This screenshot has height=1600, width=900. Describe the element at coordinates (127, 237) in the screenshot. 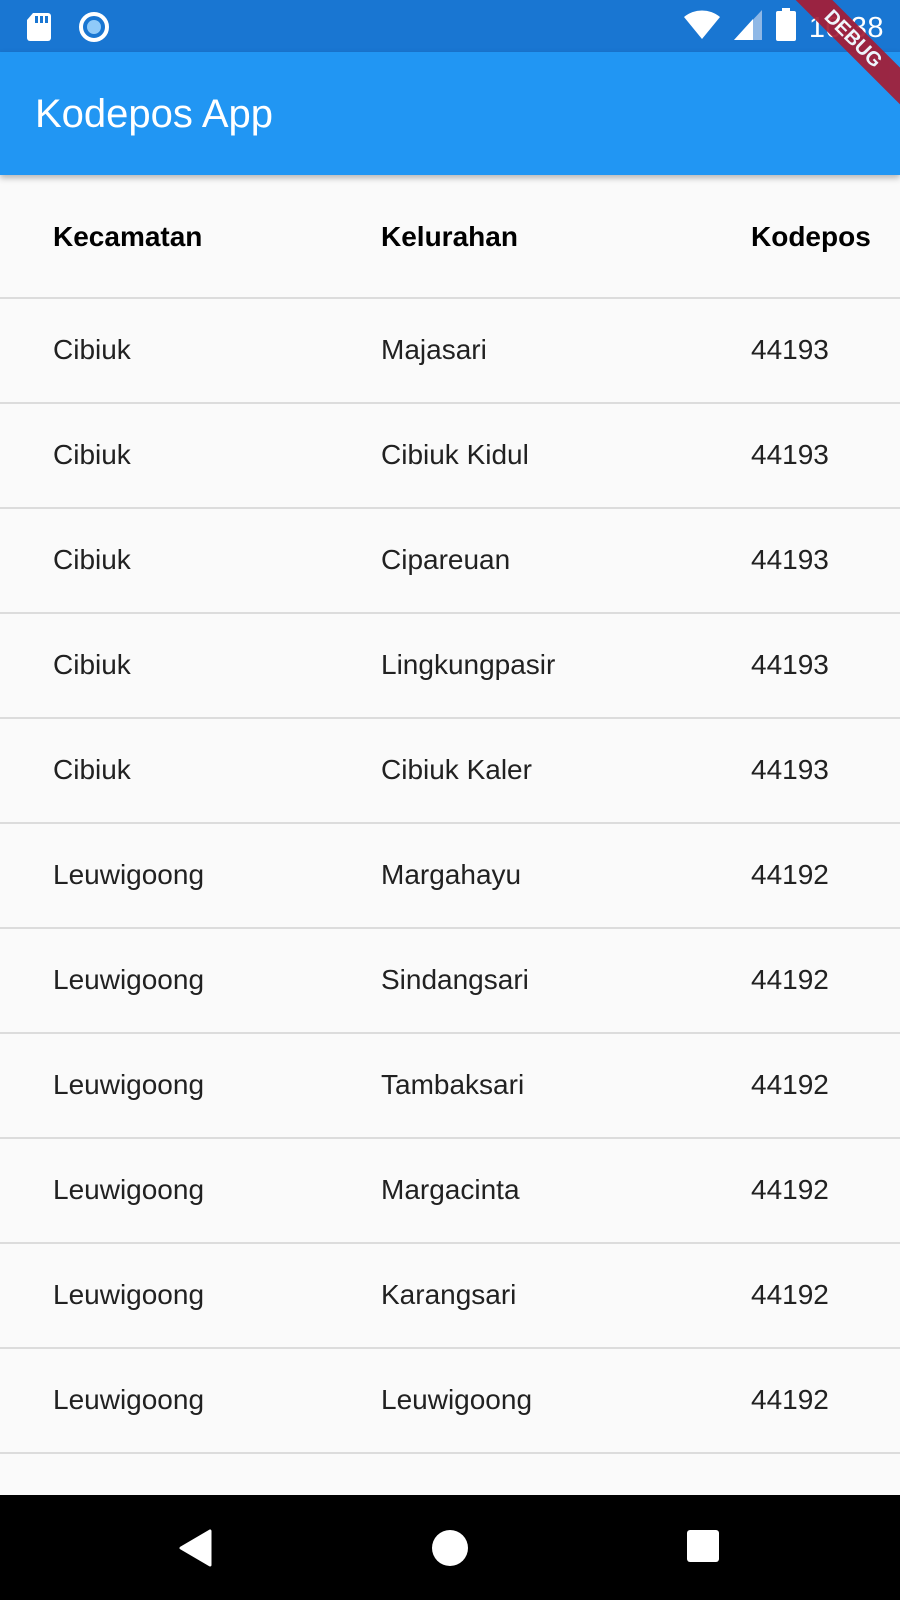

I see `column-header-kecamatan: Kecamatan` at that location.